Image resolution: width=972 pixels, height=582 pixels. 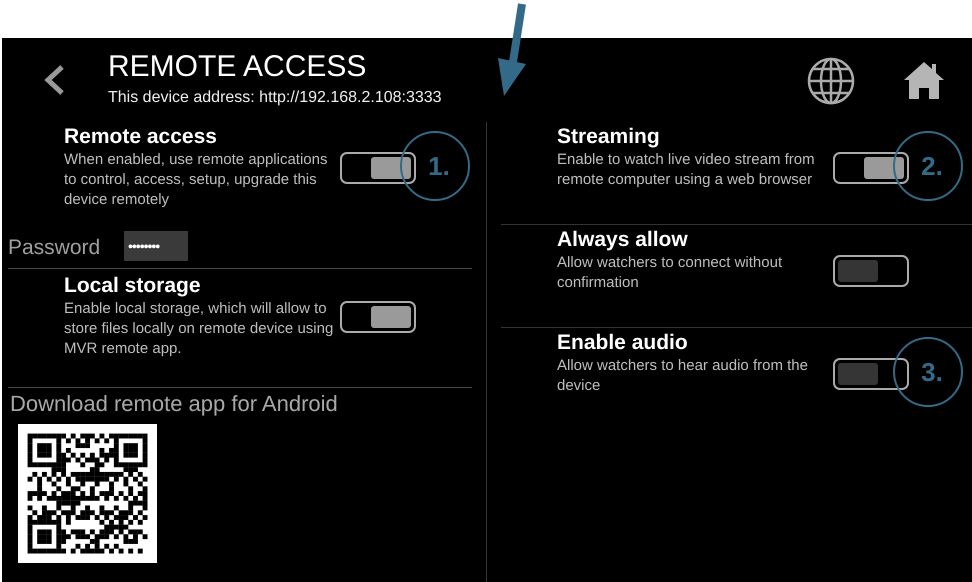 What do you see at coordinates (686, 170) in the screenshot?
I see `setting-description: Enable to watch live video stream from remote computer using a web browser` at bounding box center [686, 170].